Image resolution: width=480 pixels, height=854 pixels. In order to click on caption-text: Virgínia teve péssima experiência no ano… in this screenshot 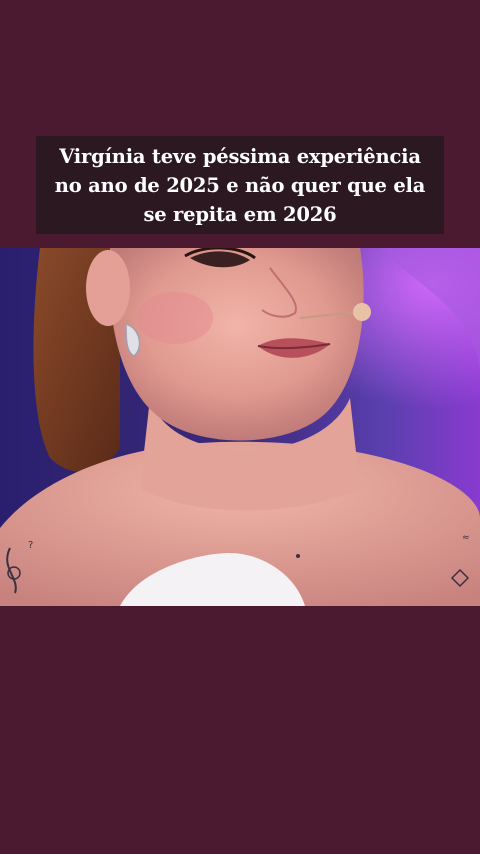, I will do `click(240, 185)`.